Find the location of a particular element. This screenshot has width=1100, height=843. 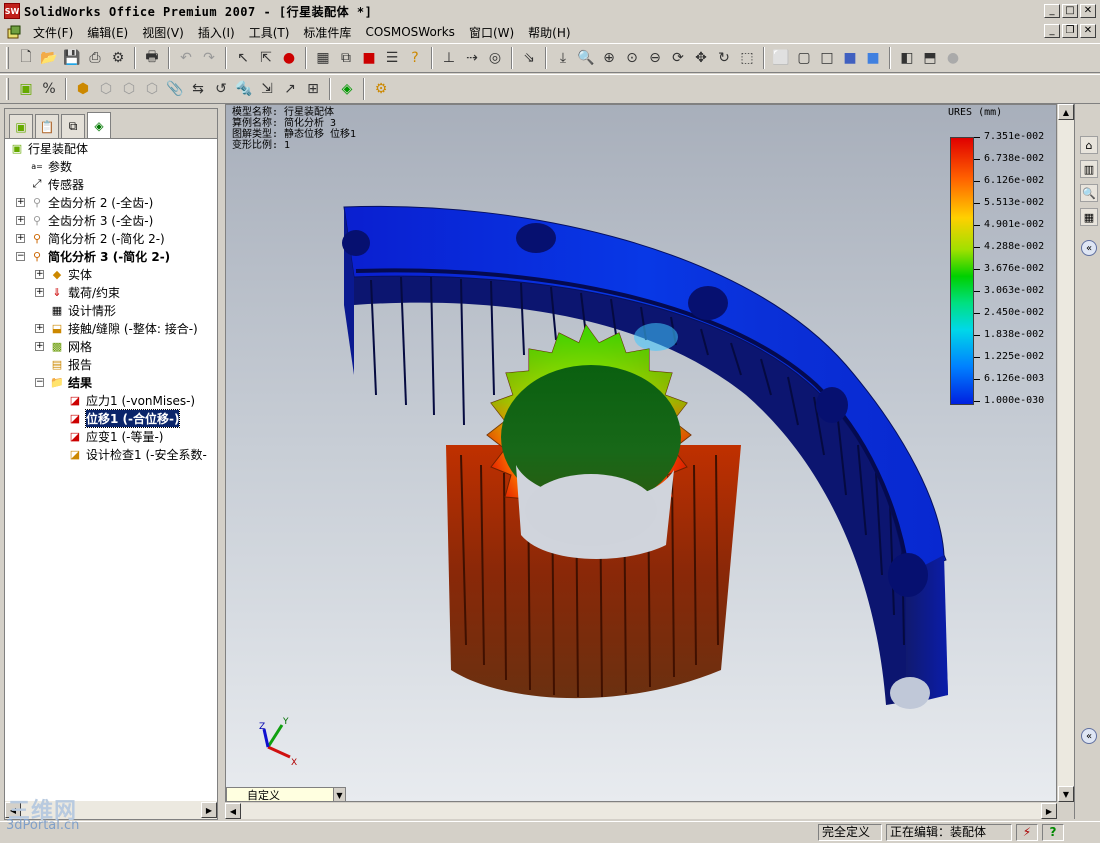

tree-item-results: 📁 结果 is located at coordinates (70, 382).